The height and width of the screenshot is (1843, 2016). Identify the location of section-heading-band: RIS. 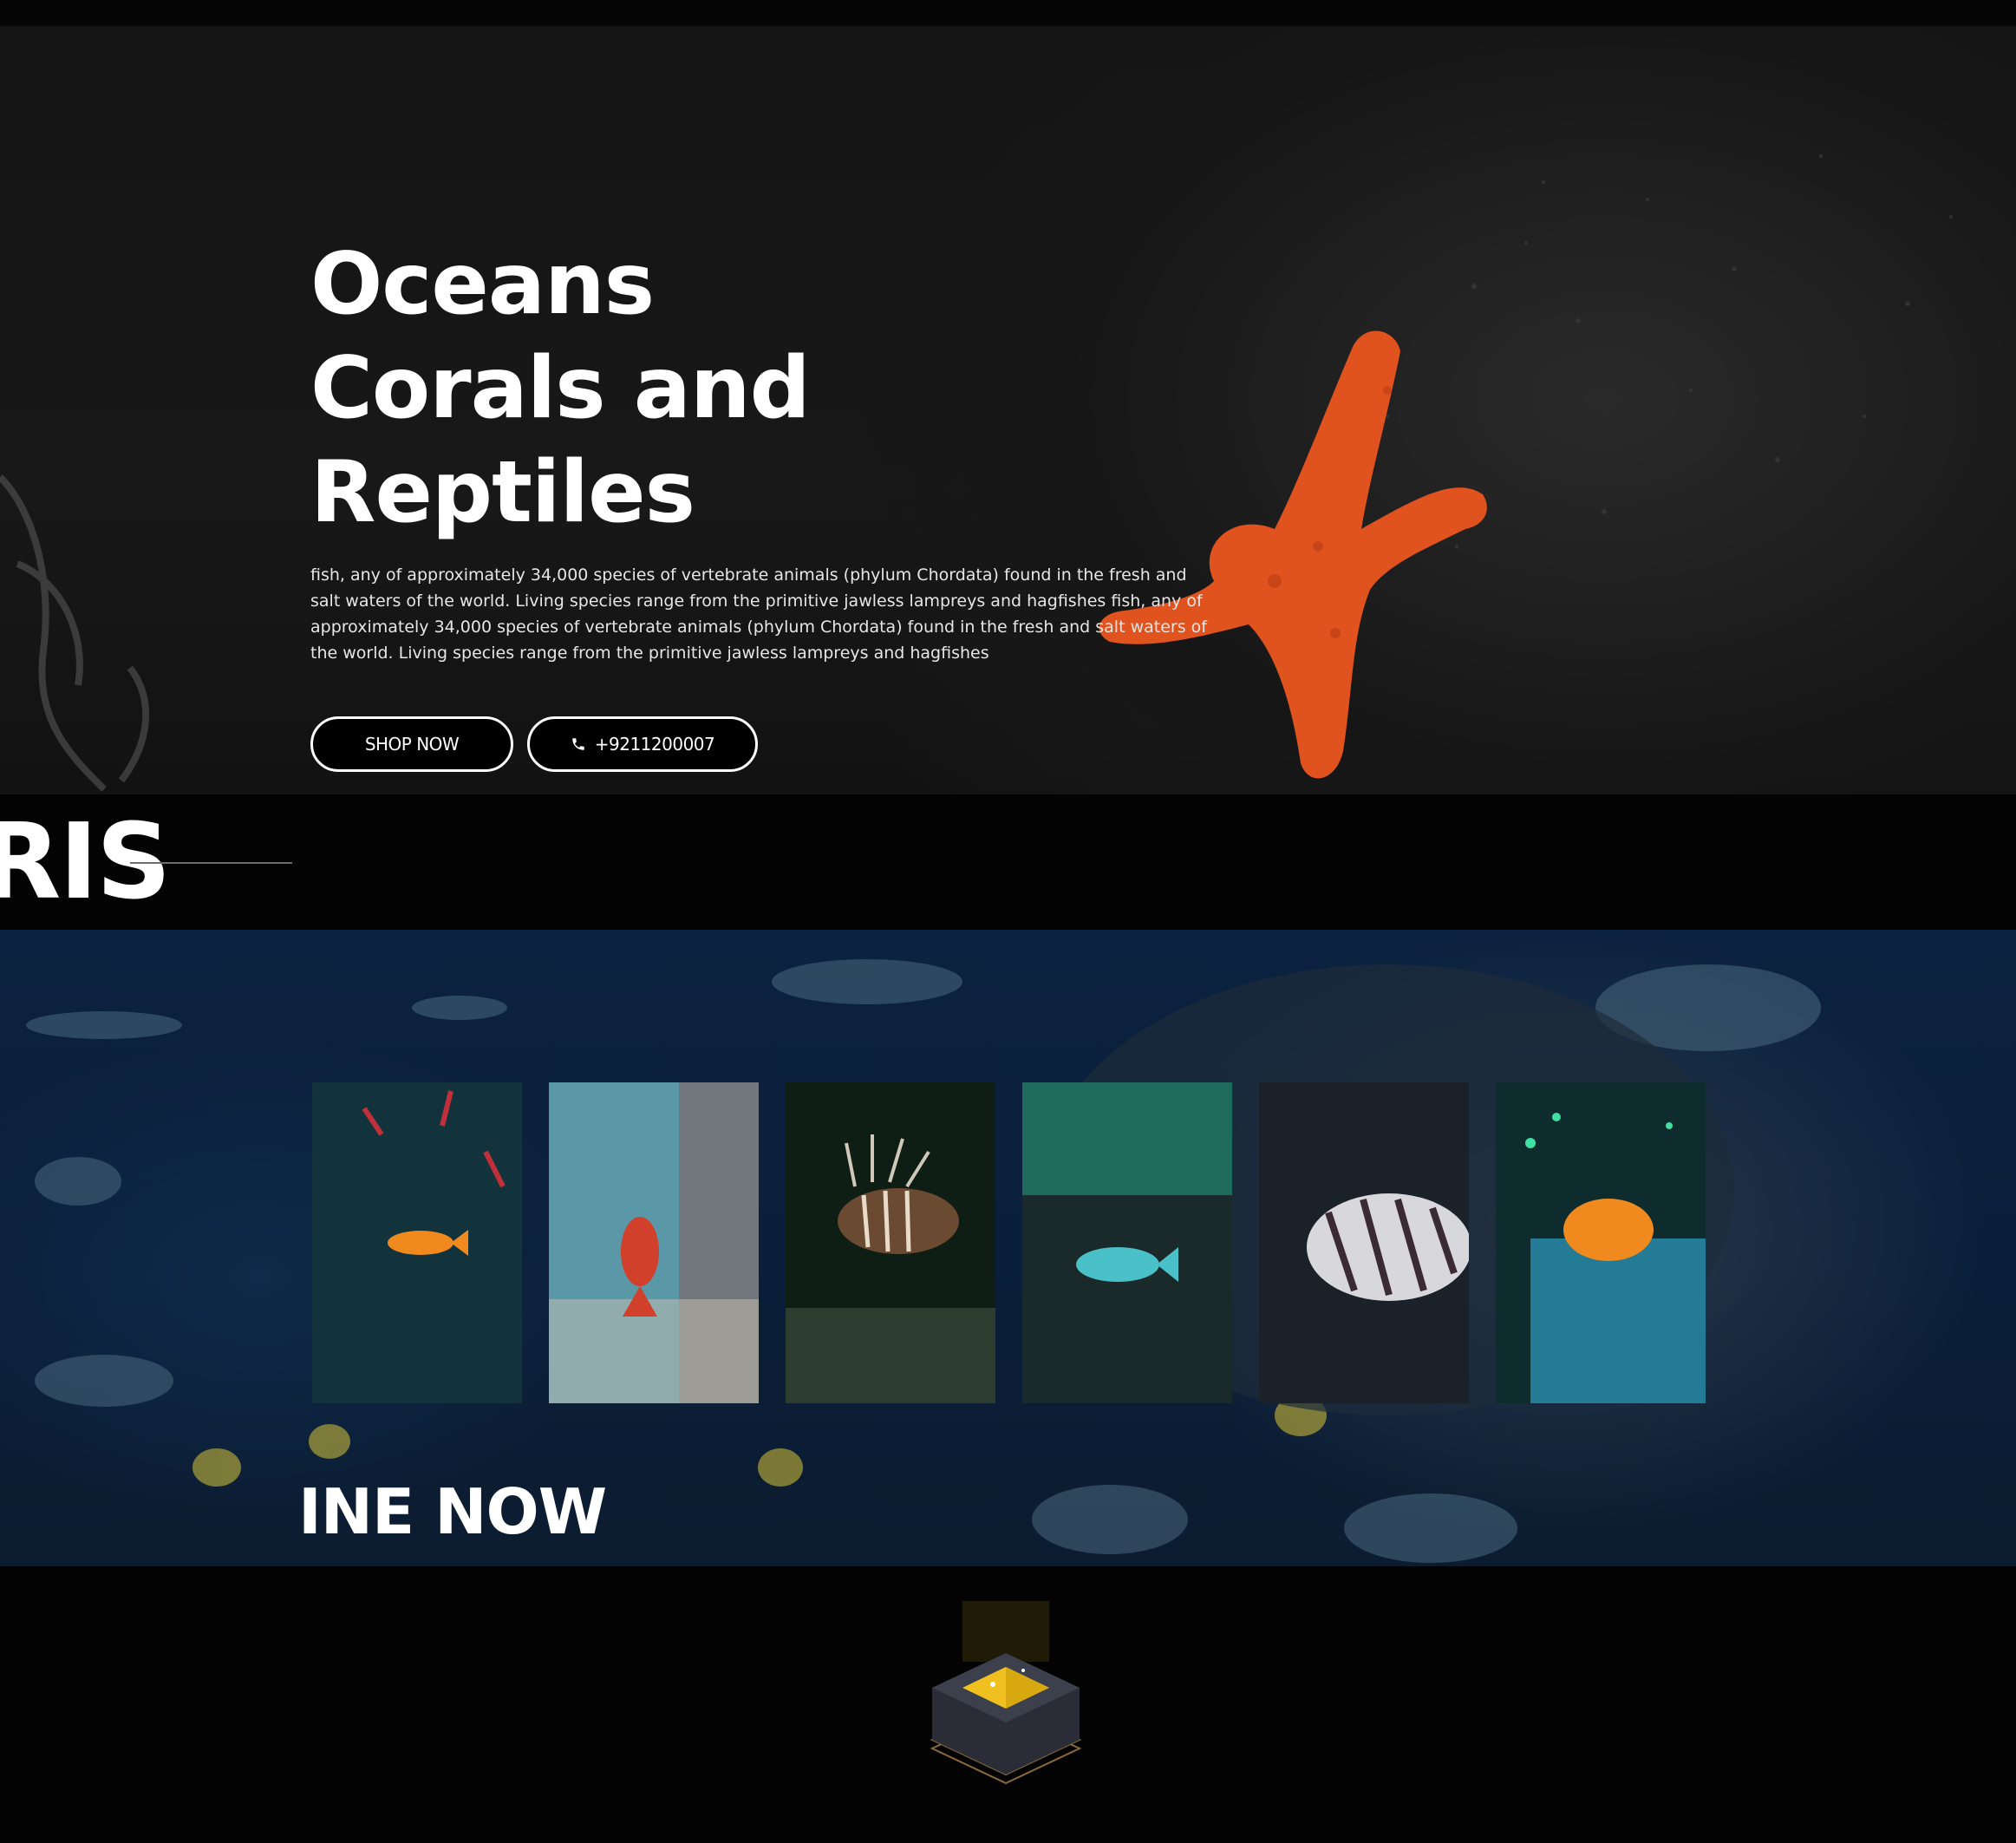
(1008, 862).